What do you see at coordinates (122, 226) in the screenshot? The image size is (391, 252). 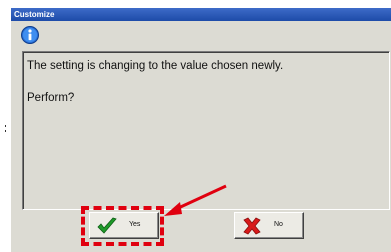 I see `yes-button-highlight` at bounding box center [122, 226].